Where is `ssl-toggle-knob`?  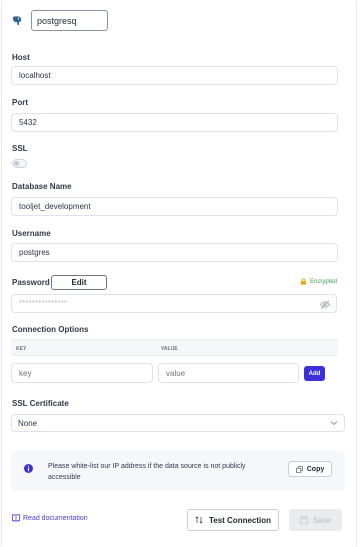
ssl-toggle-knob is located at coordinates (16, 163).